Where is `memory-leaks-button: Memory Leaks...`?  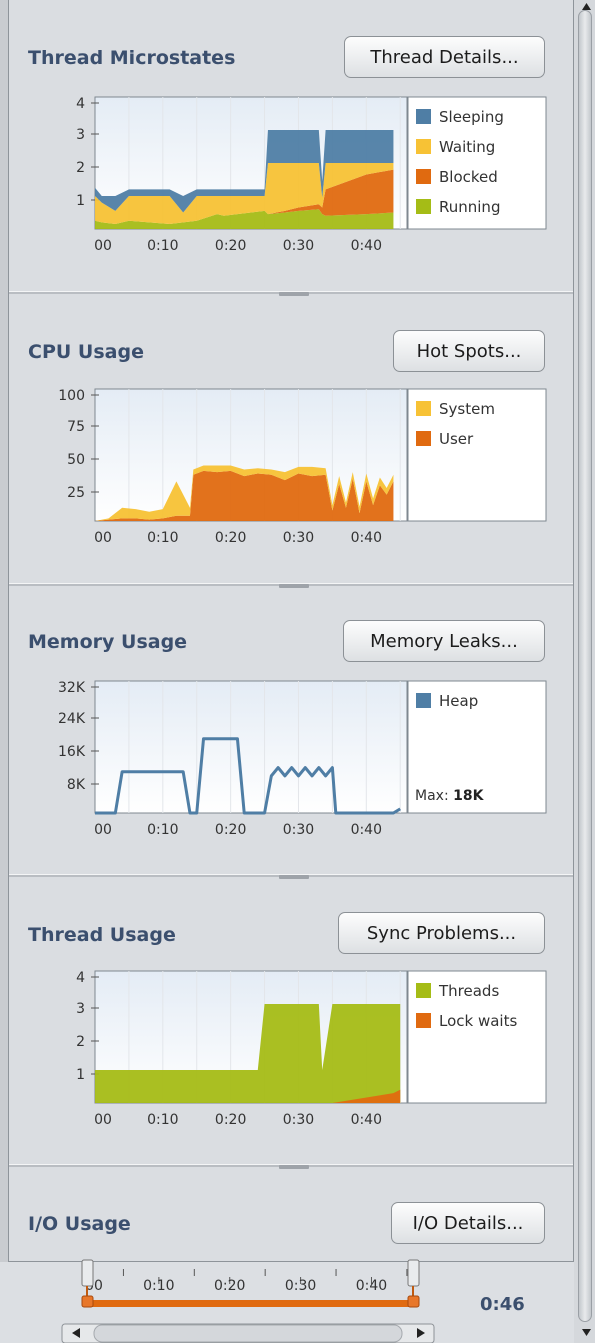 memory-leaks-button: Memory Leaks... is located at coordinates (444, 641).